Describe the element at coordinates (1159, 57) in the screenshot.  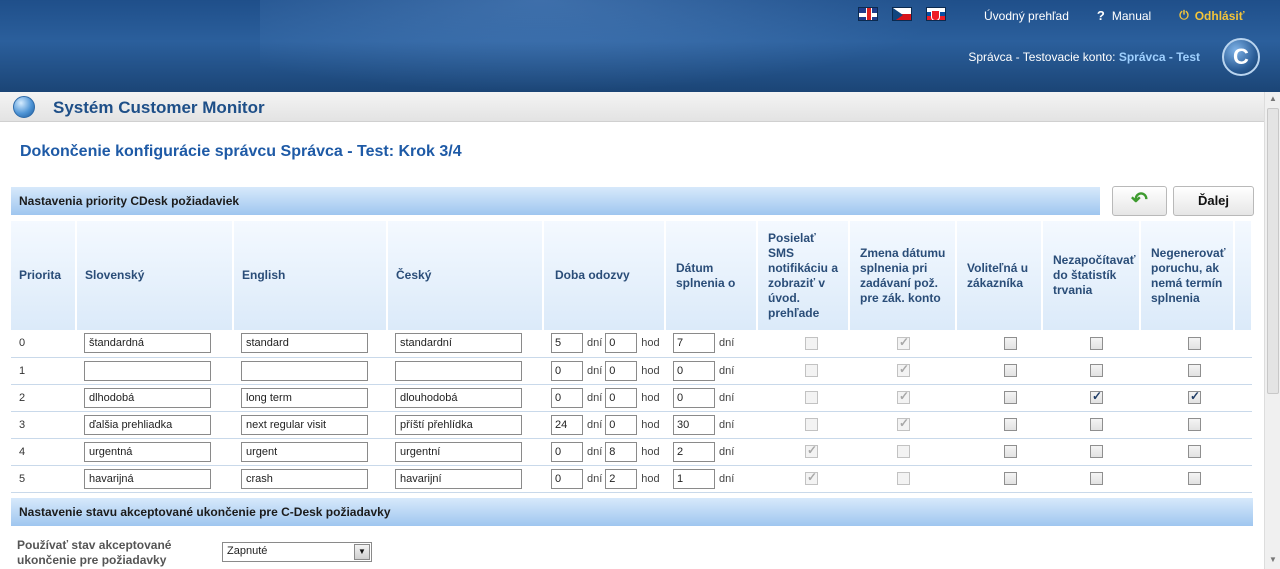
I see `account-name: Správca - Test` at that location.